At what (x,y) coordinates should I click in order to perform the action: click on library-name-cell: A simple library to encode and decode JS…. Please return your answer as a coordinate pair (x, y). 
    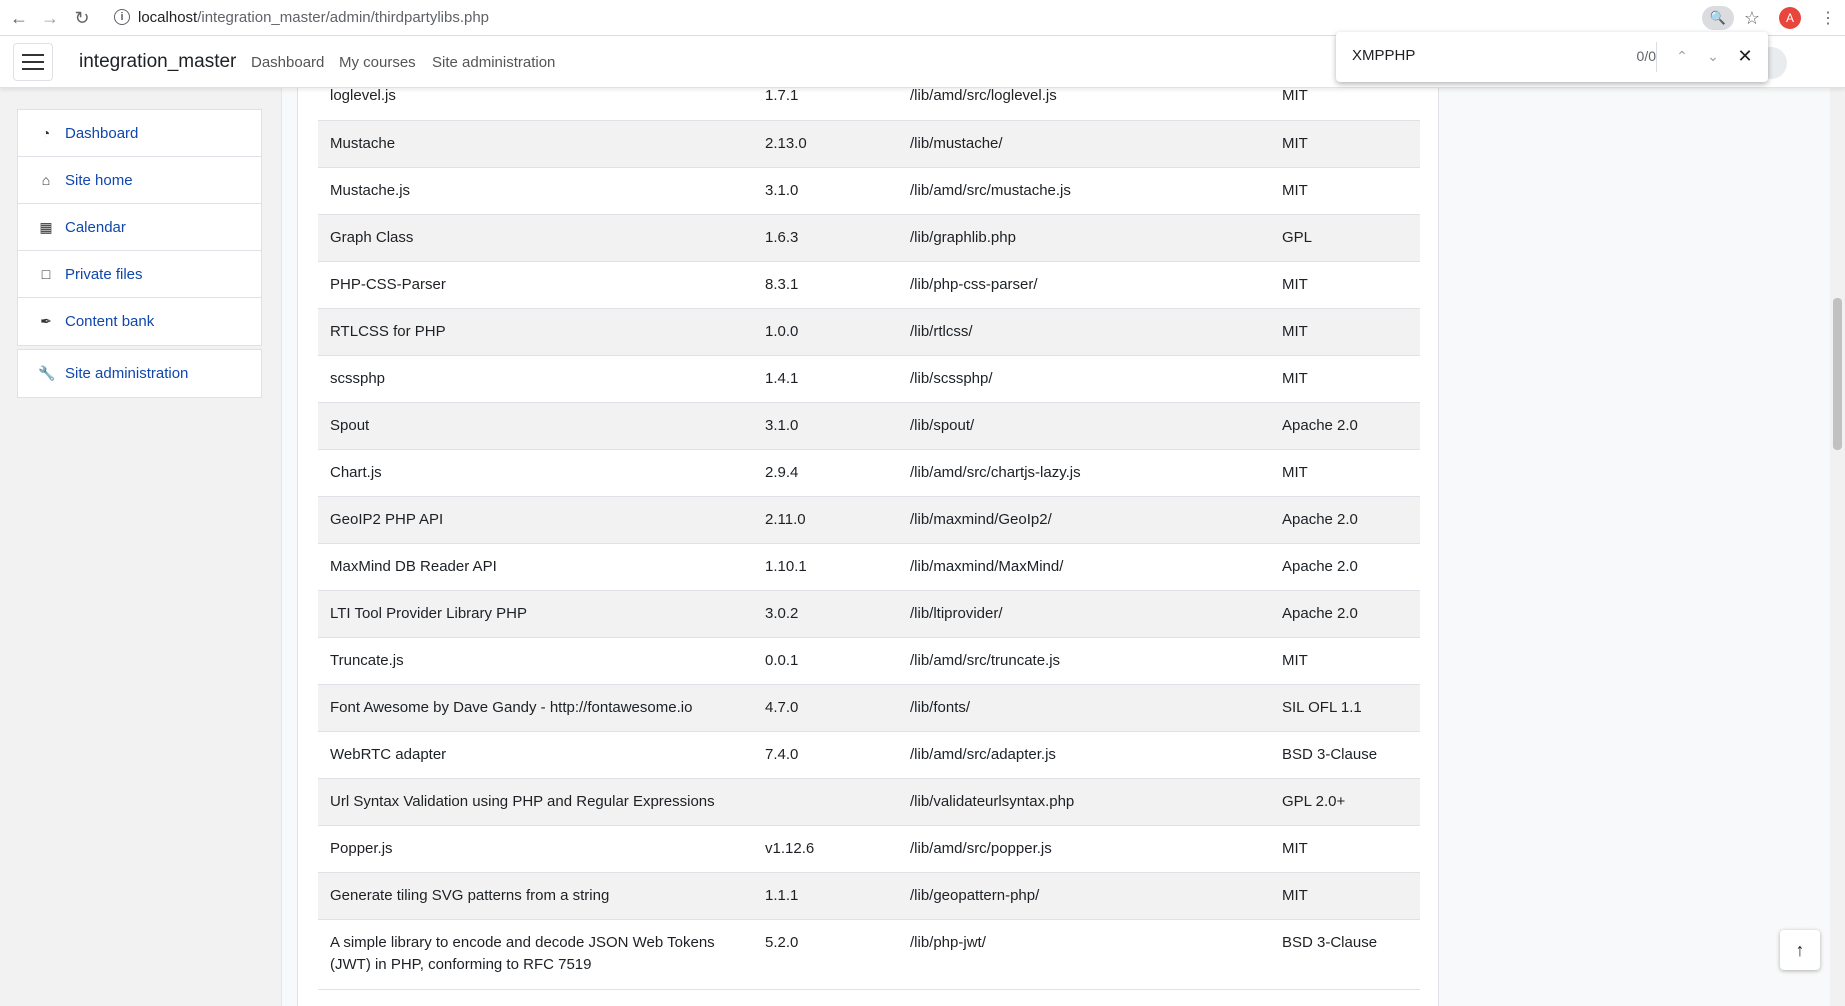
    Looking at the image, I should click on (535, 954).